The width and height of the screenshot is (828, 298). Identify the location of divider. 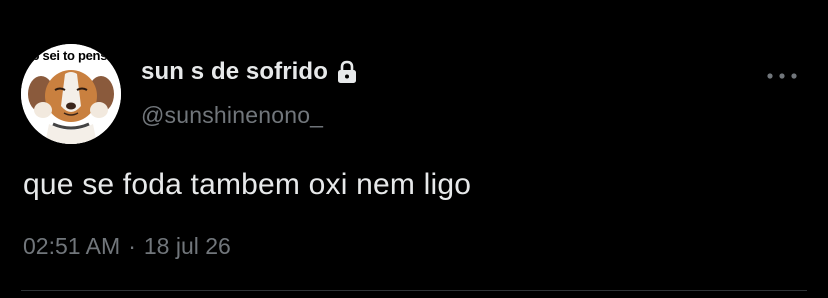
(414, 290).